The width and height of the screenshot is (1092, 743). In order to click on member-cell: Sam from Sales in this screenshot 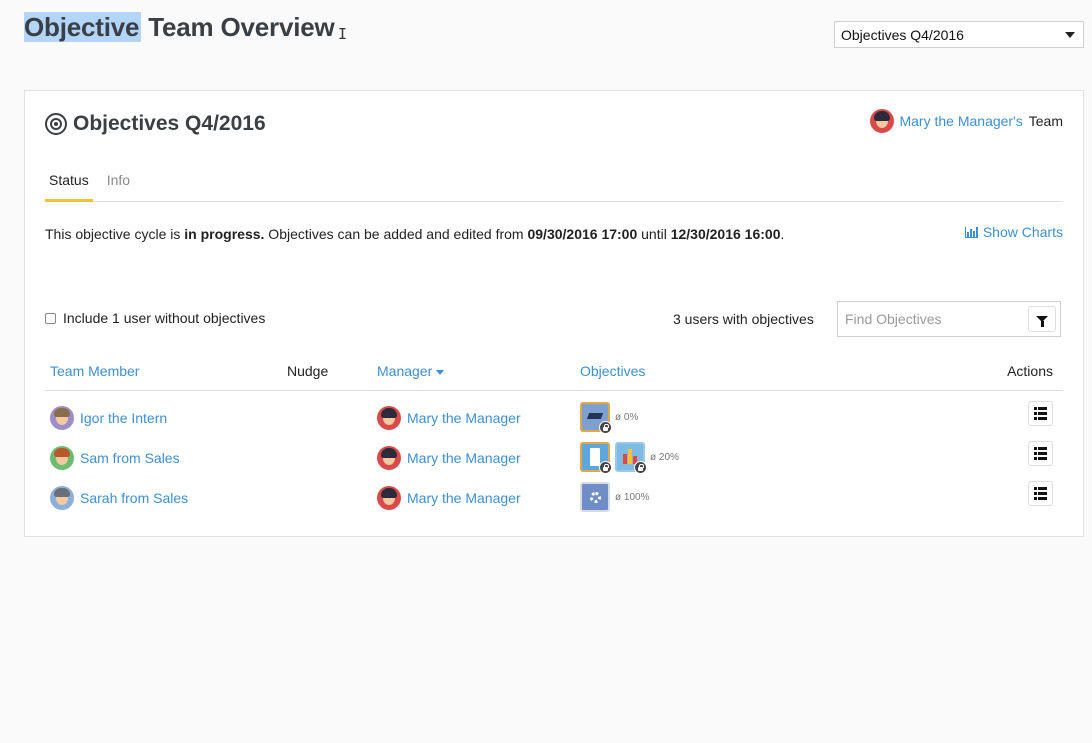, I will do `click(115, 458)`.